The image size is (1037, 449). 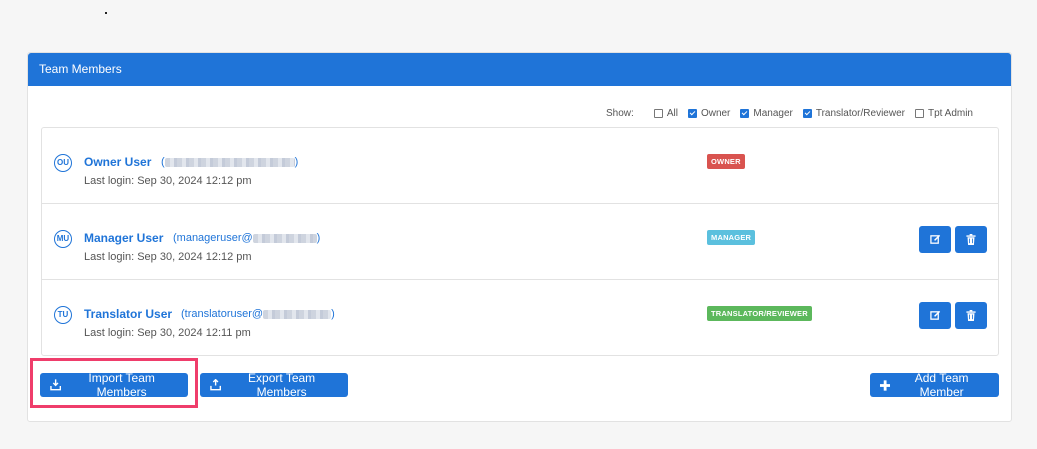 I want to click on add-team-member-button: Add Team Member, so click(x=934, y=385).